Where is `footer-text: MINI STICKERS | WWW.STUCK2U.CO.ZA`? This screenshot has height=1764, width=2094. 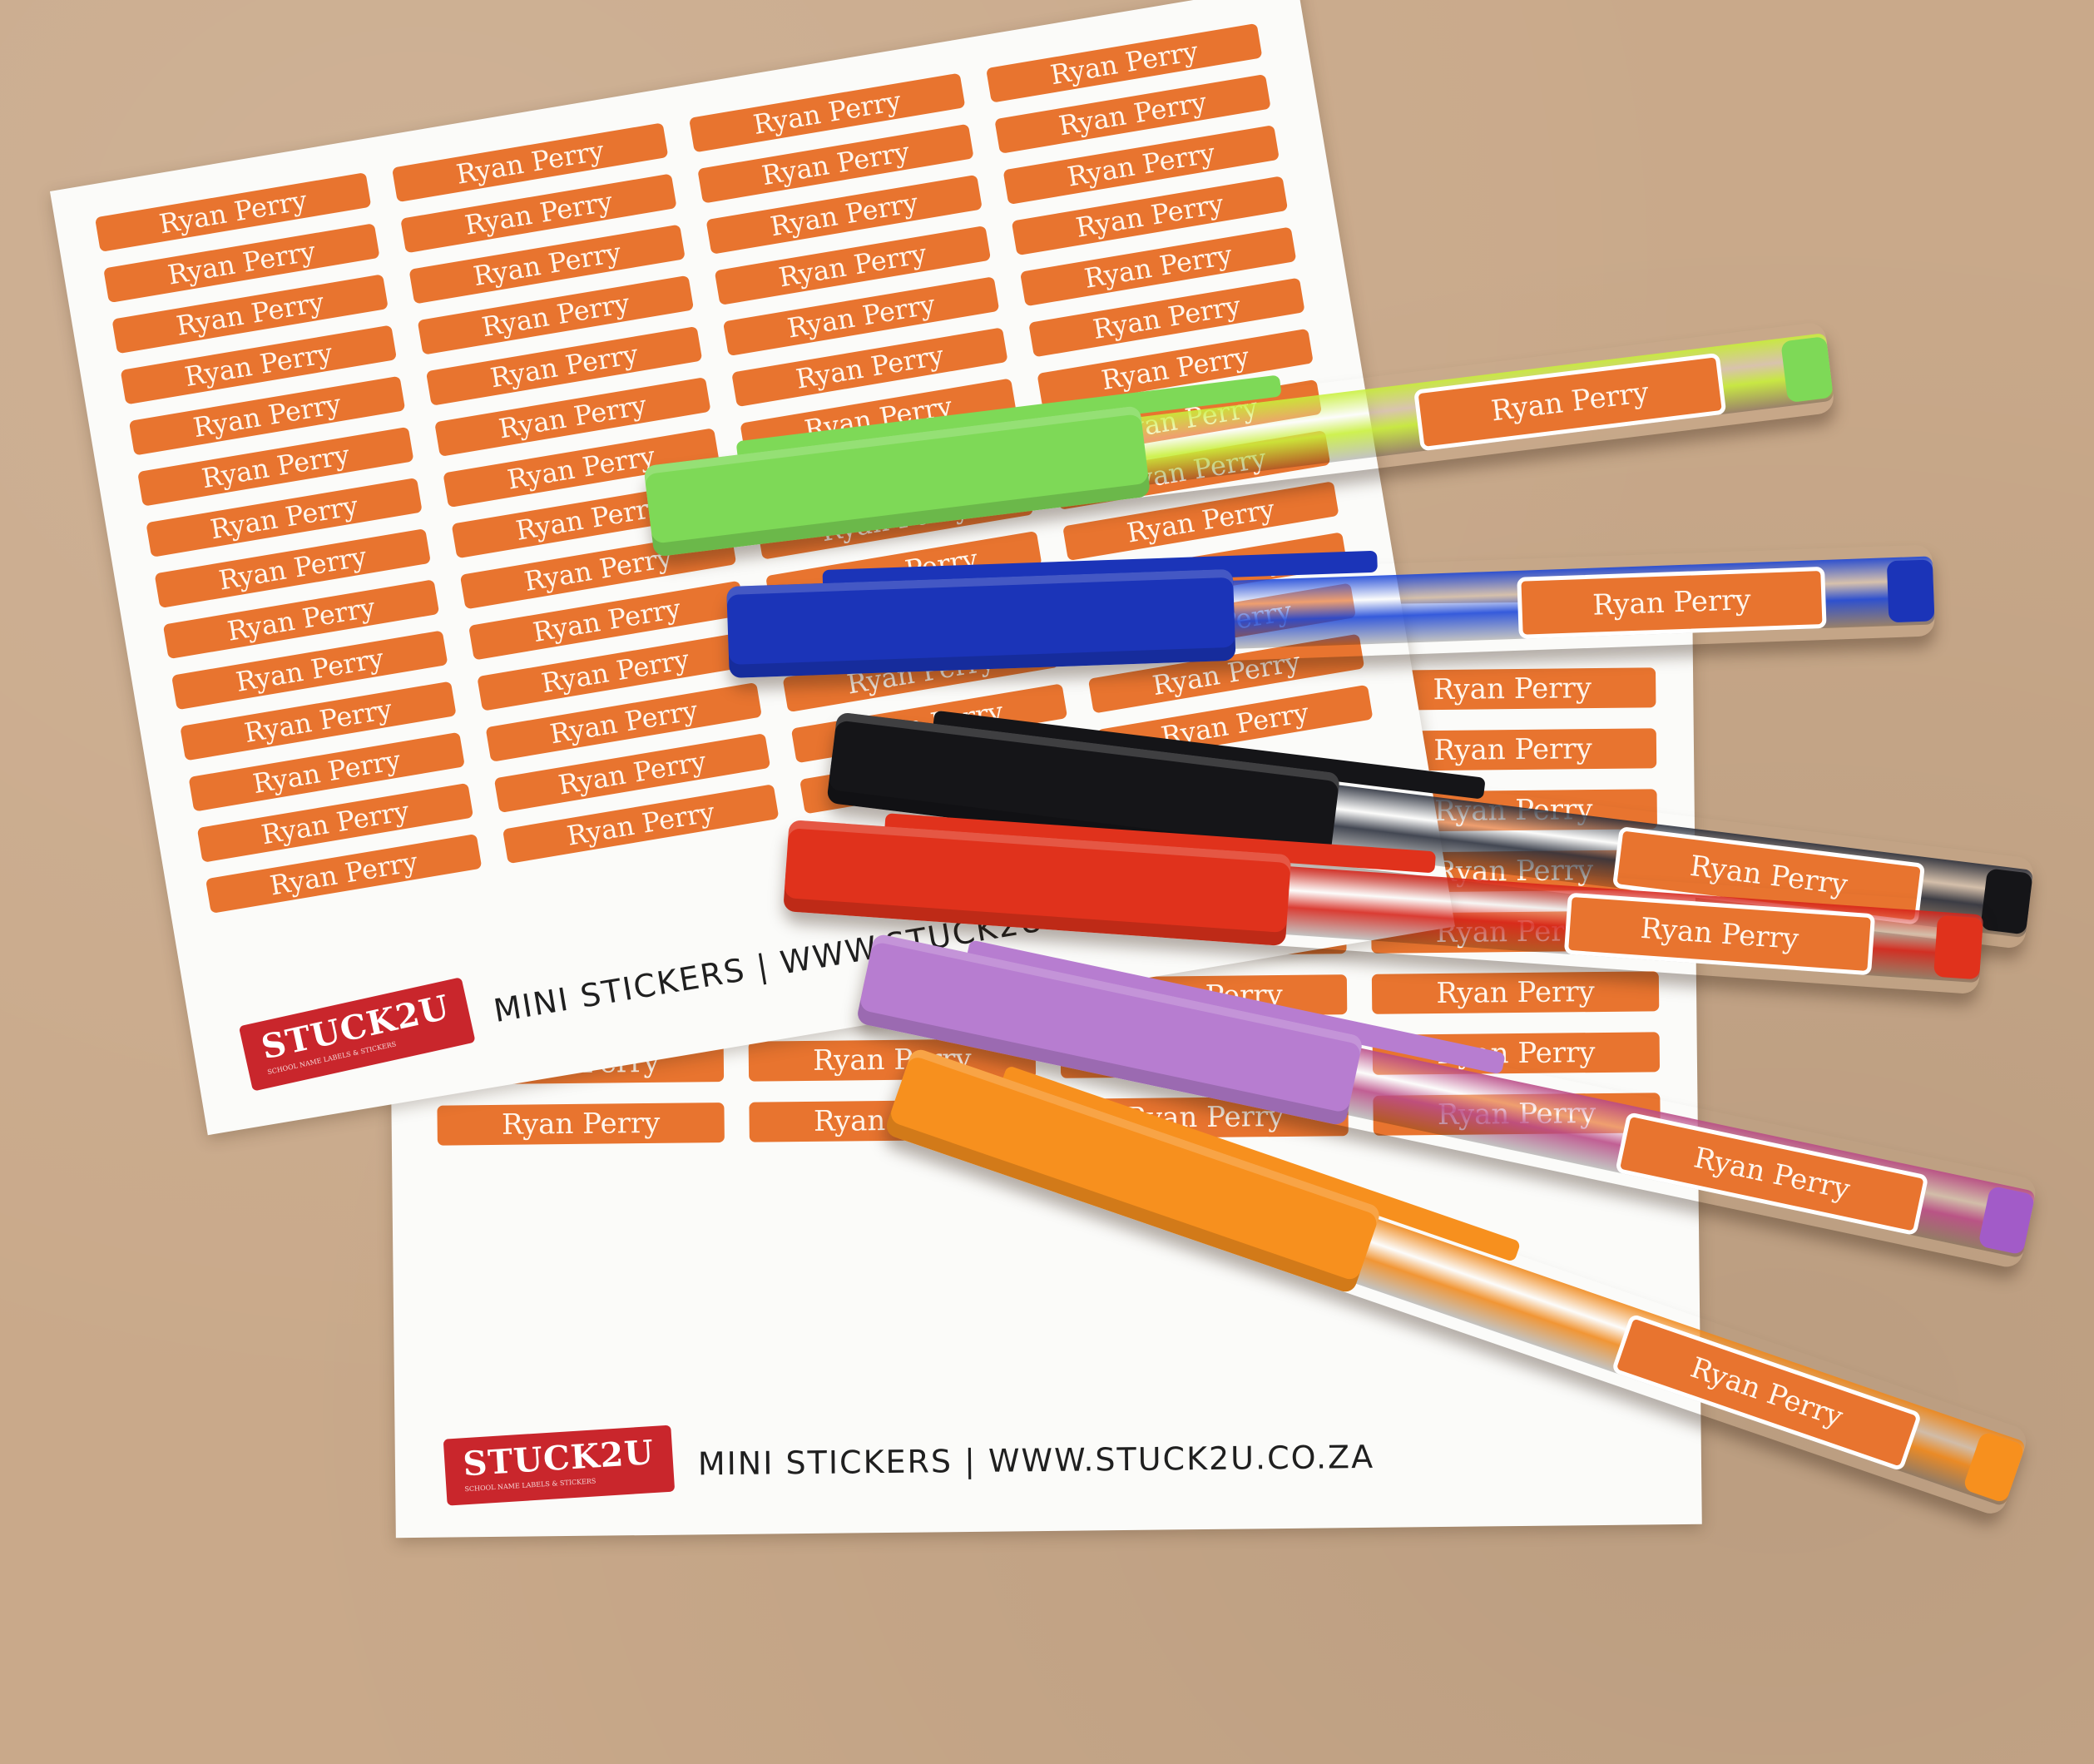
footer-text: MINI STICKERS | WWW.STUCK2U.CO.ZA is located at coordinates (1036, 1461).